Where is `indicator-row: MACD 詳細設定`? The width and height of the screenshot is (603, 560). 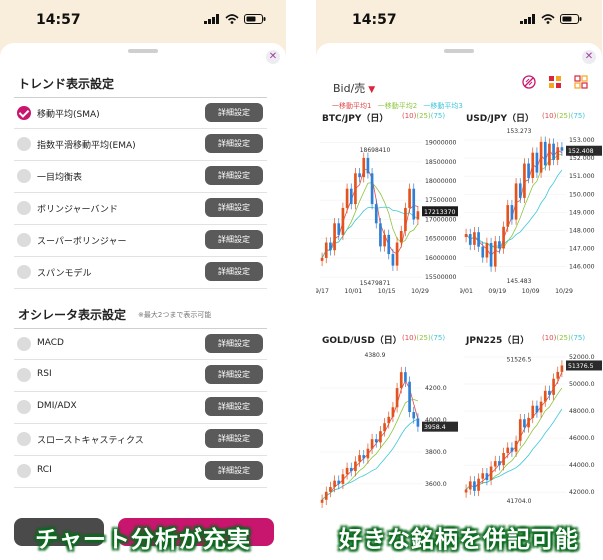 indicator-row: MACD 詳細設定 is located at coordinates (140, 344).